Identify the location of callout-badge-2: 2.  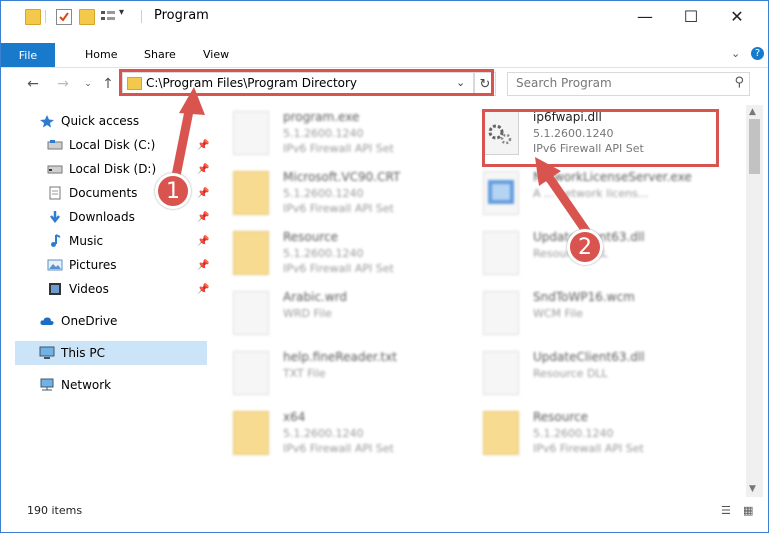
(585, 247).